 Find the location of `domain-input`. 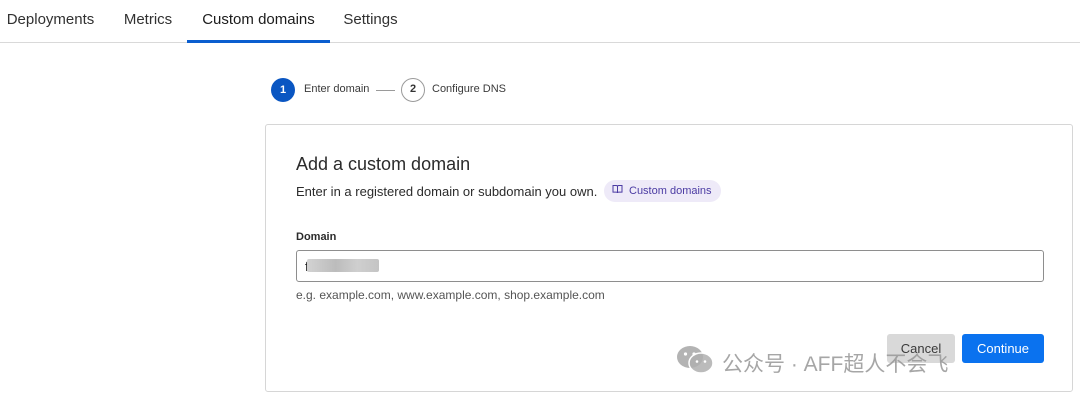

domain-input is located at coordinates (670, 266).